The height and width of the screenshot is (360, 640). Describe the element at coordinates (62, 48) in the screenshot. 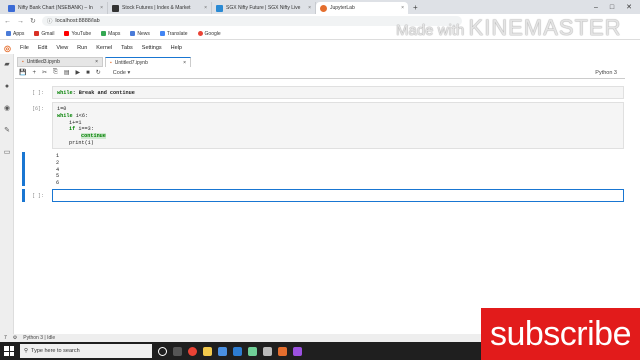

I see `menu-view: View` at that location.